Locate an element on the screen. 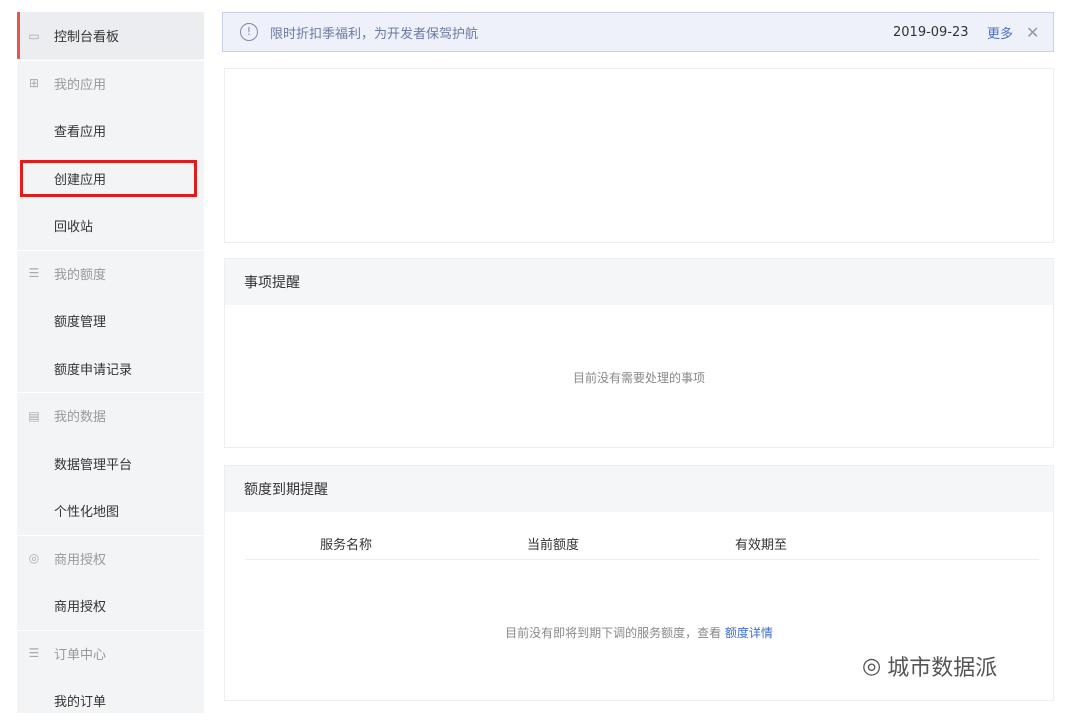 This screenshot has width=1080, height=724. sidebar-group: ⊞ 我的应用 is located at coordinates (110, 83).